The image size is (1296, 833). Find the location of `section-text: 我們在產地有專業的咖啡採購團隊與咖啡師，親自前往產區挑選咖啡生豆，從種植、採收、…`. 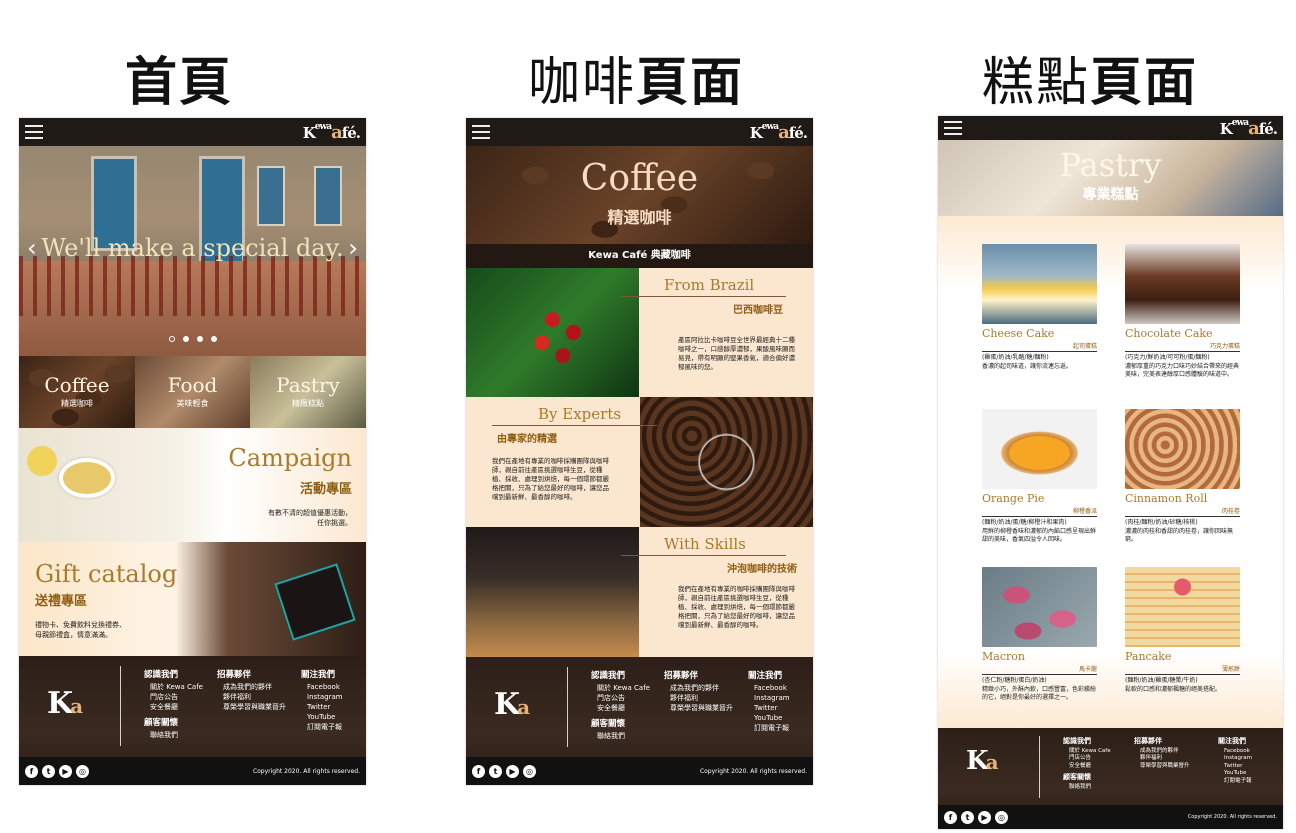

section-text: 我們在產地有專業的咖啡採購團隊與咖啡師，親自前往產區挑選咖啡生豆，從種植、採收、… is located at coordinates (550, 479).